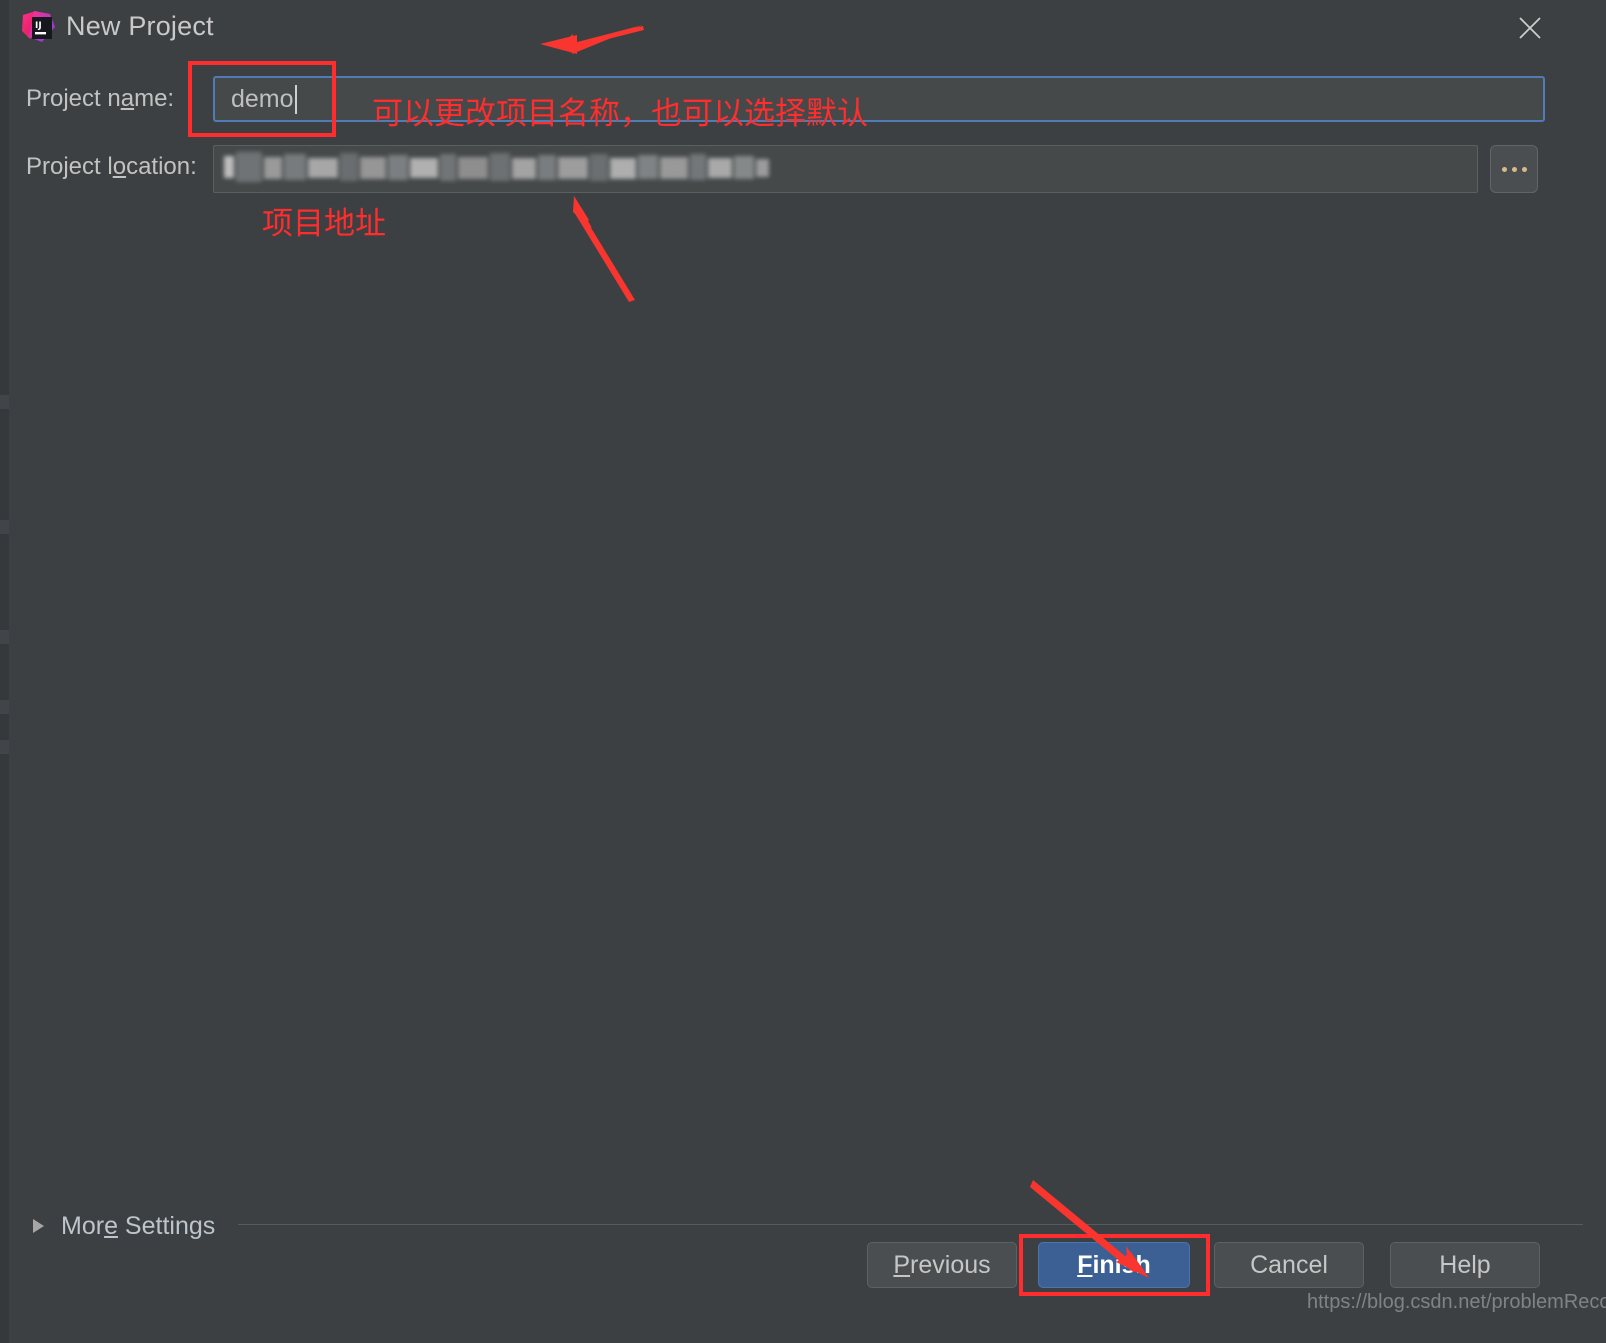 This screenshot has width=1606, height=1343. What do you see at coordinates (910, 1224) in the screenshot?
I see `more-settings-separator` at bounding box center [910, 1224].